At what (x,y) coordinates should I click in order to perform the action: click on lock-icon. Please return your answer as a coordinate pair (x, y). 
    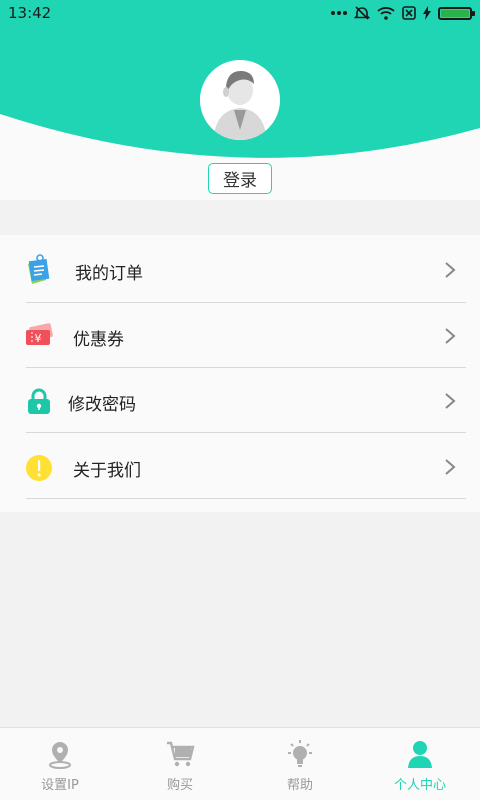
    Looking at the image, I should click on (39, 401).